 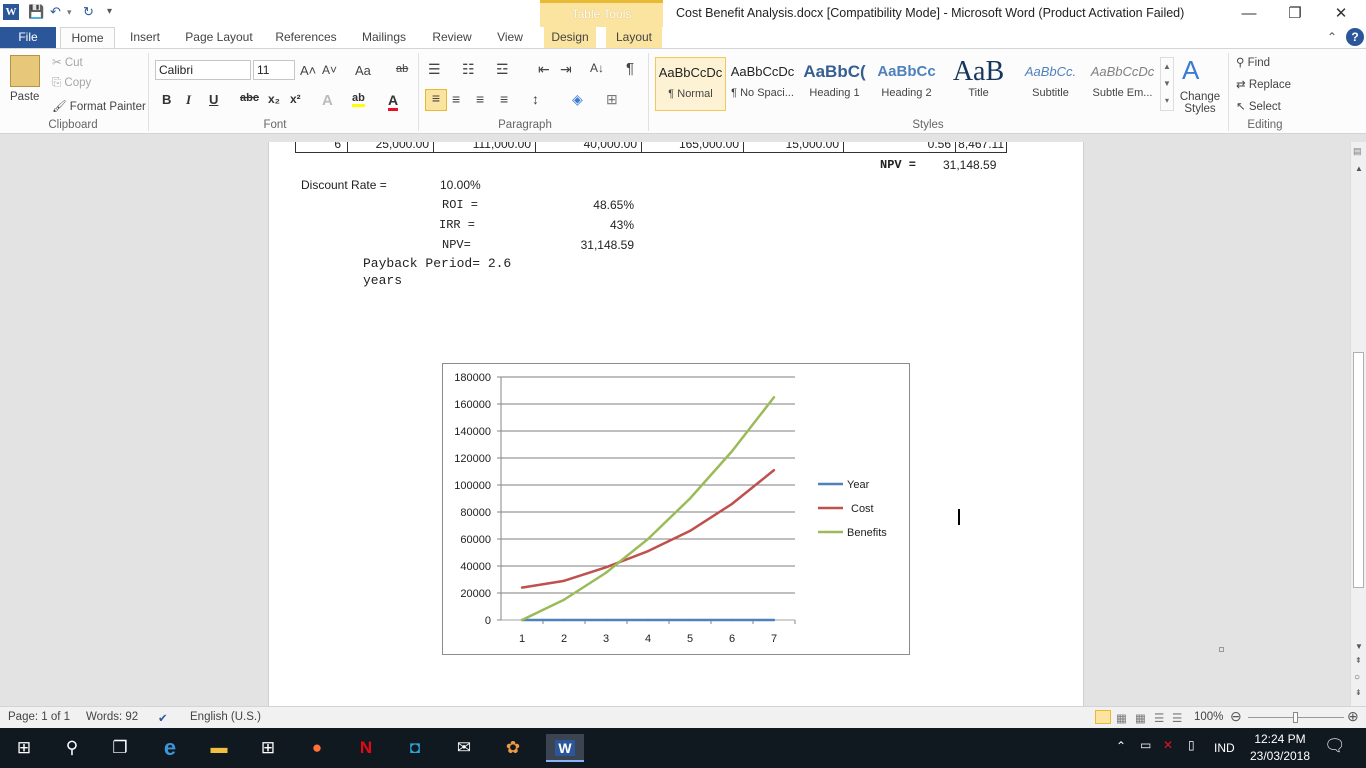 What do you see at coordinates (249, 98) in the screenshot?
I see `strikethrough-button: abc` at bounding box center [249, 98].